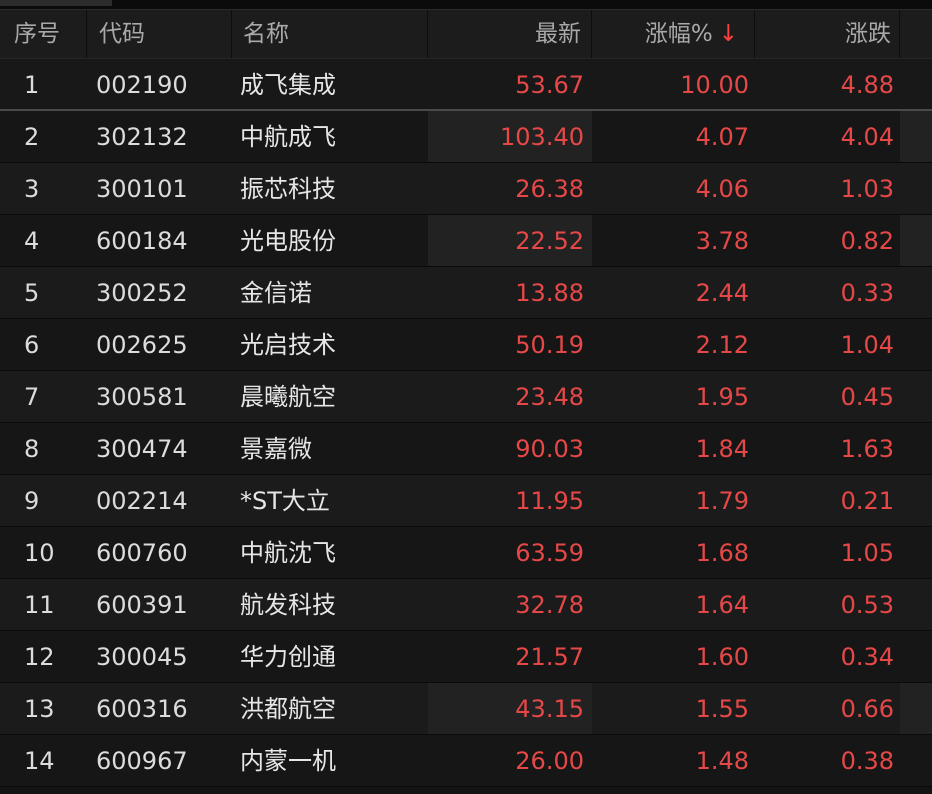  What do you see at coordinates (867, 345) in the screenshot?
I see `cell-change: 1.04` at bounding box center [867, 345].